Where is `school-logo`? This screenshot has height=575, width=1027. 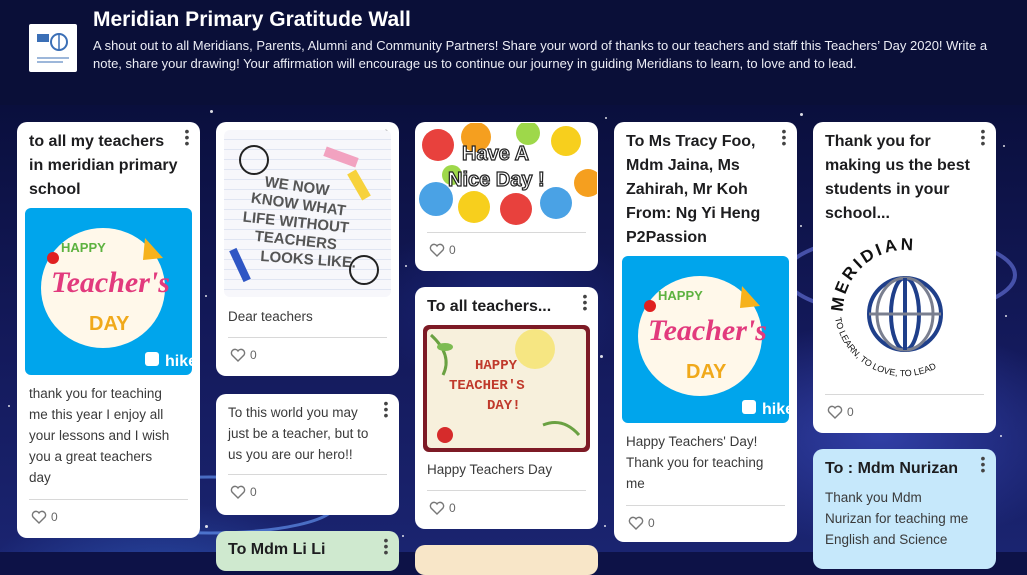 school-logo is located at coordinates (53, 48).